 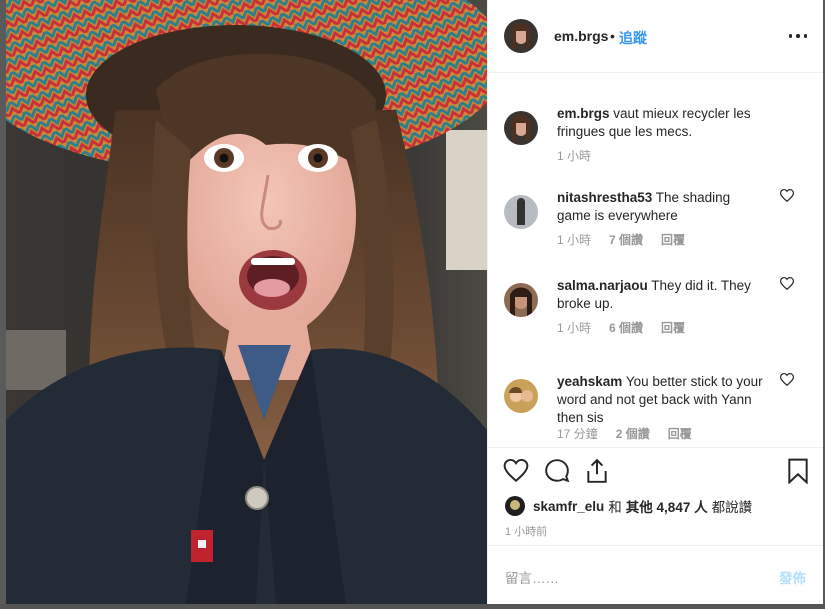 I want to click on likes-others-count: 其他 4,847 人, so click(x=667, y=506).